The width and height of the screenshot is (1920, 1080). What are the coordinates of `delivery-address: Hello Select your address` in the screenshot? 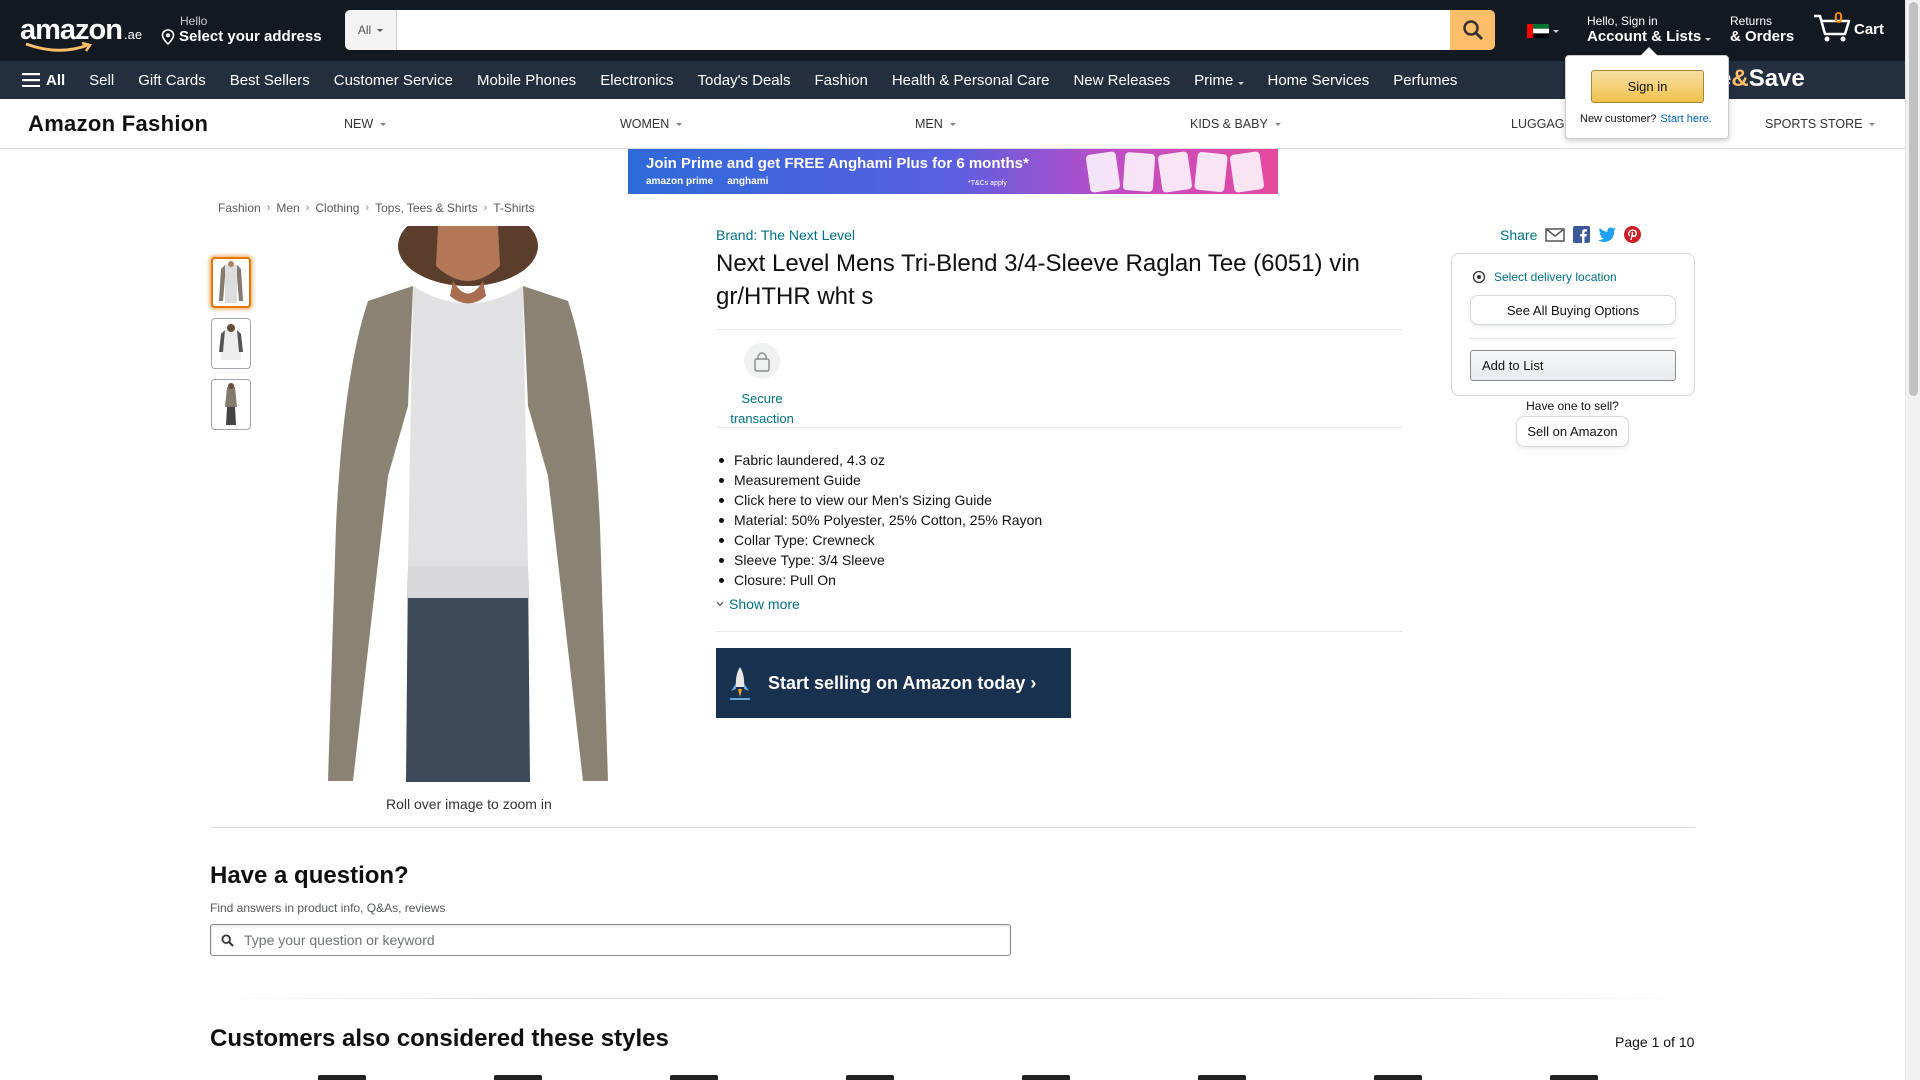 It's located at (241, 29).